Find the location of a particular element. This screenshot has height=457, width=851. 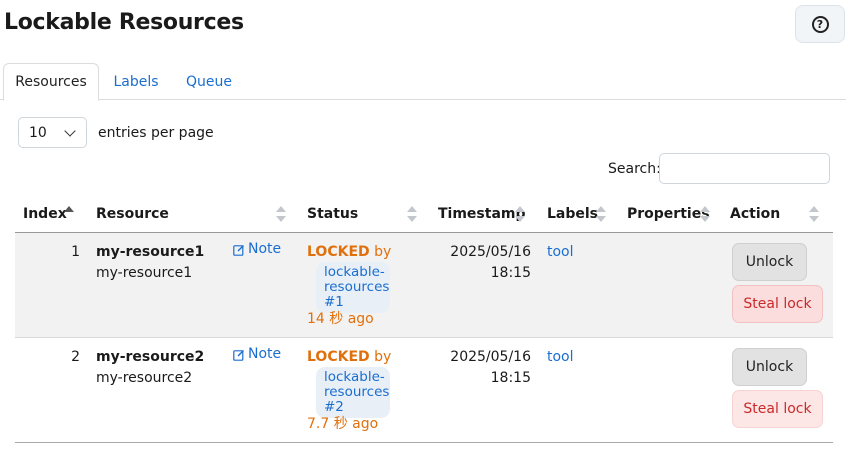

chevron-down-icon is located at coordinates (70, 130).